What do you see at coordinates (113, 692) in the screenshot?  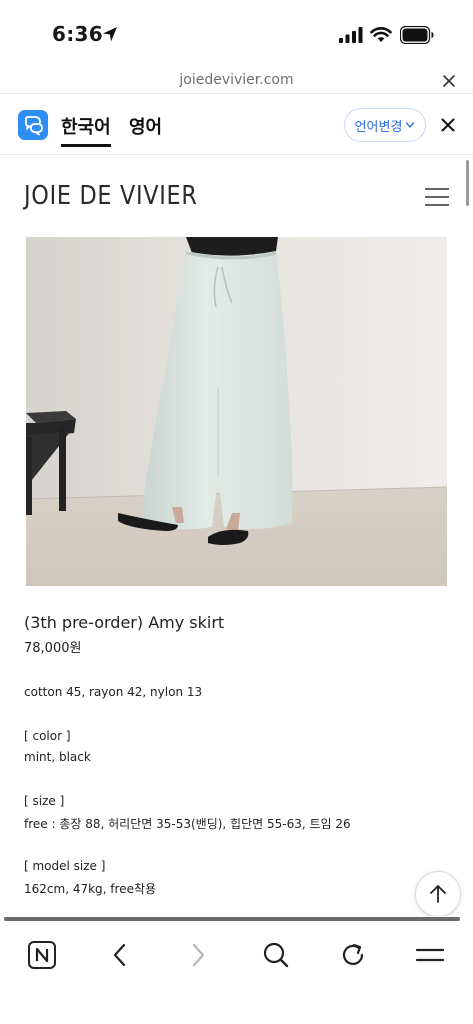 I see `material-text: cotton 45, rayon 42, nylon 13` at bounding box center [113, 692].